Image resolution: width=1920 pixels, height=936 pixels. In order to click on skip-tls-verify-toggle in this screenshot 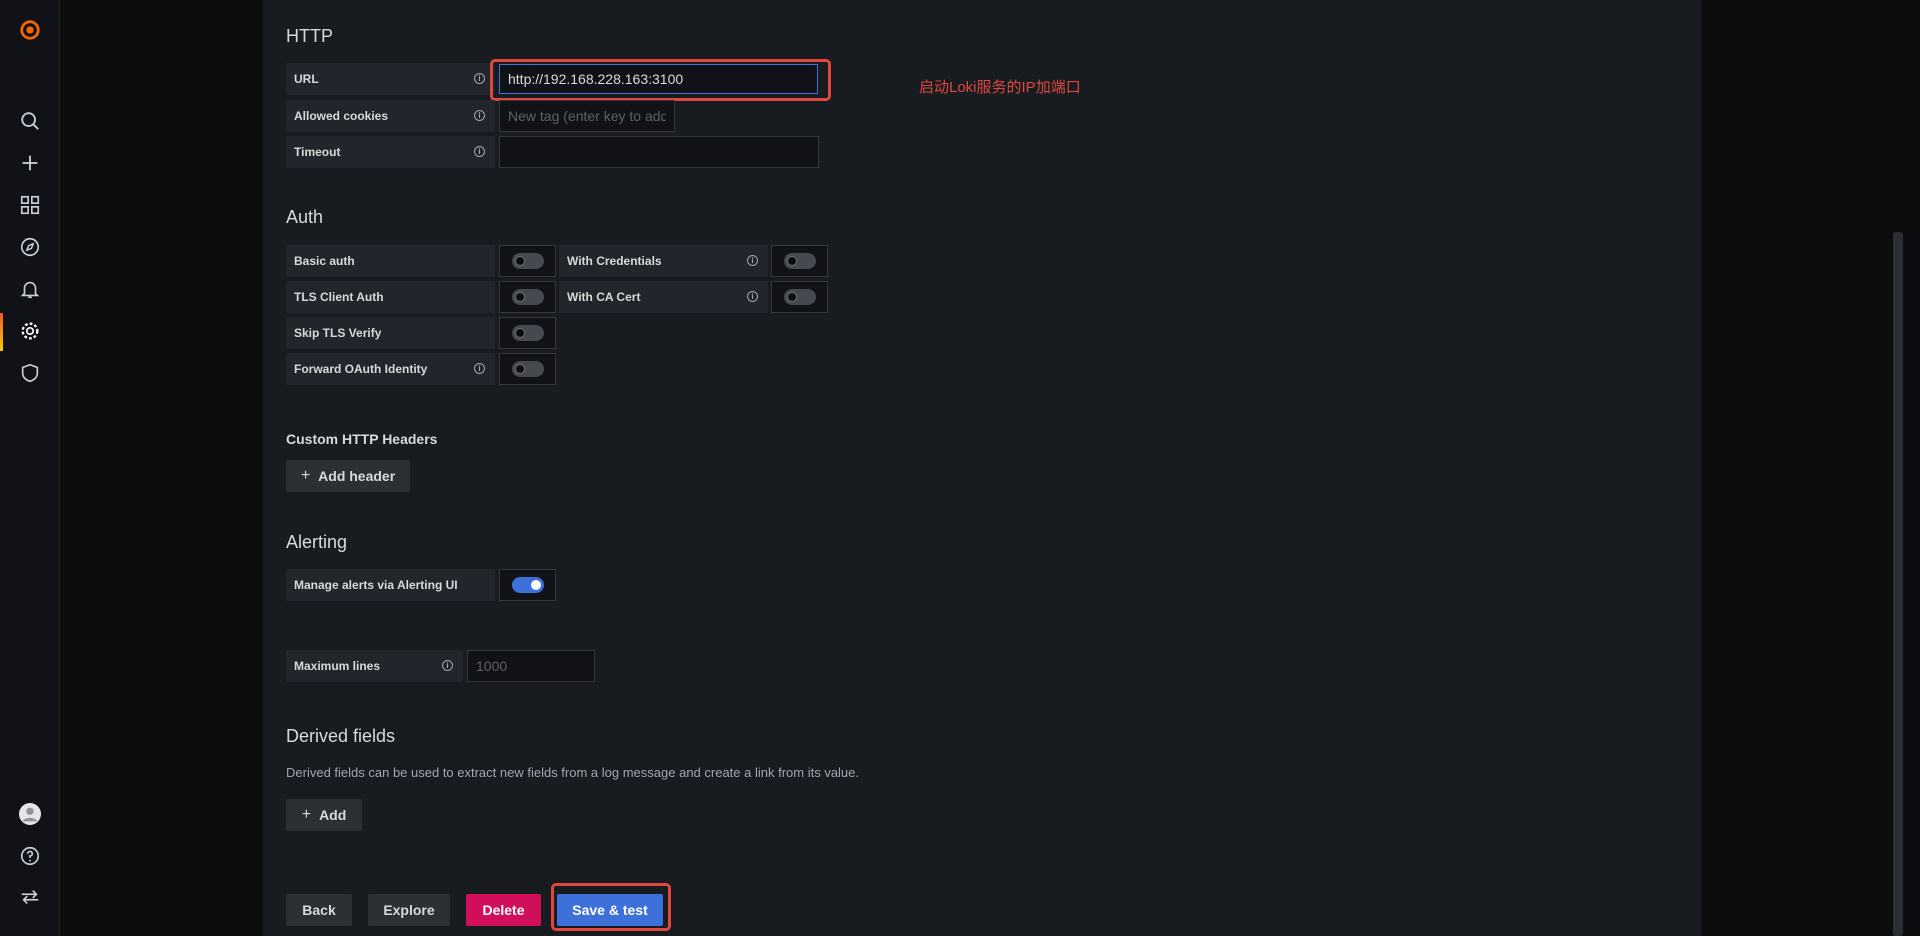, I will do `click(527, 333)`.